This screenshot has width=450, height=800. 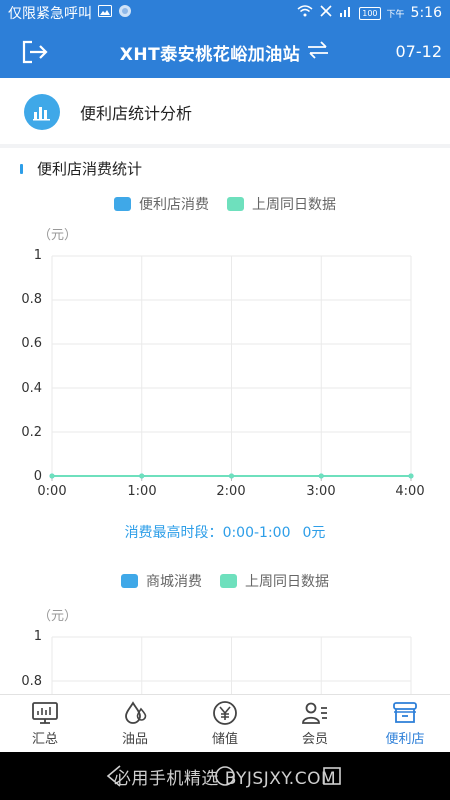 What do you see at coordinates (42, 112) in the screenshot?
I see `bar-chart-icon` at bounding box center [42, 112].